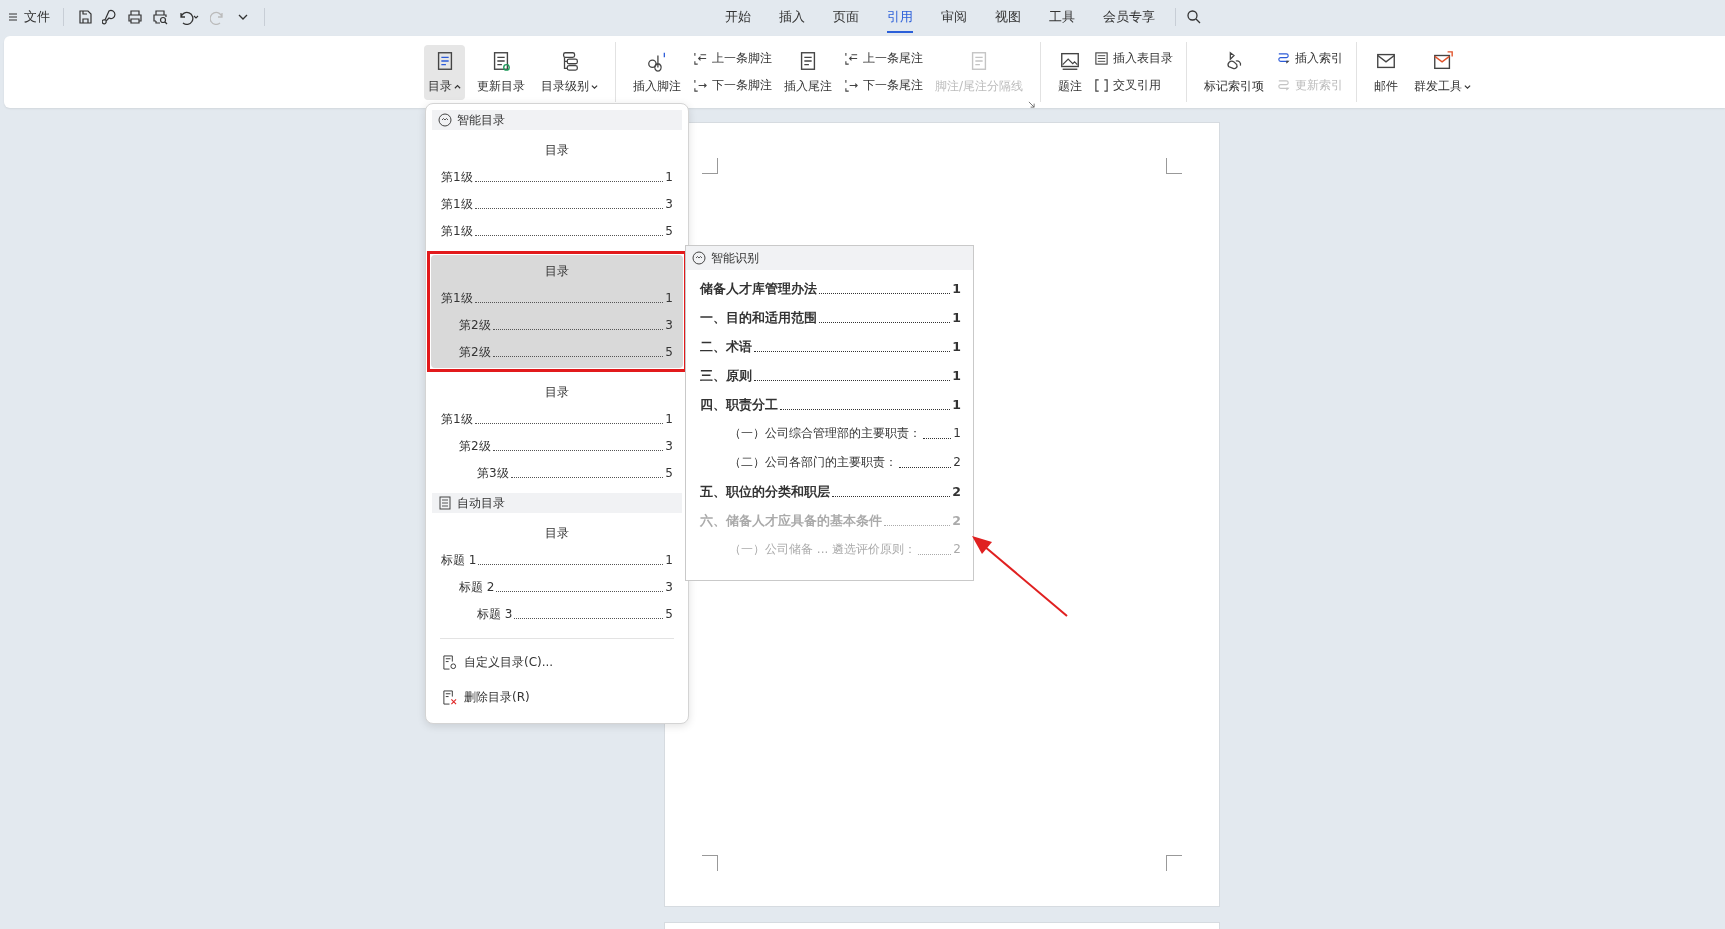  What do you see at coordinates (844, 462) in the screenshot?
I see `toc-line: （二）公司各部门的主要职责： 2` at bounding box center [844, 462].